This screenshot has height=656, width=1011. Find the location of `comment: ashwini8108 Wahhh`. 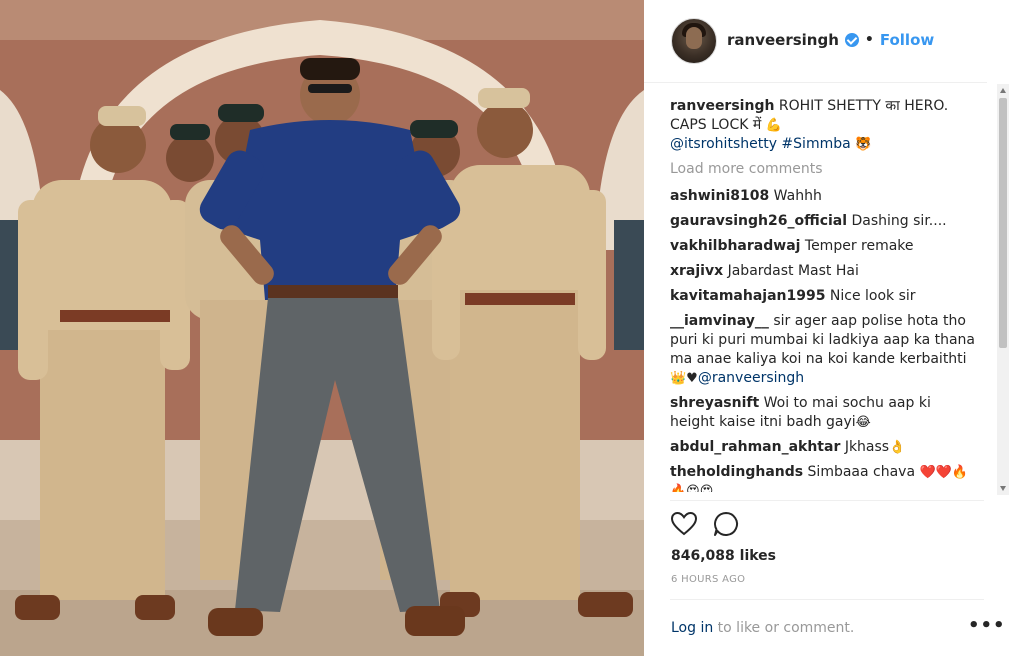

comment: ashwini8108 Wahhh is located at coordinates (823, 196).